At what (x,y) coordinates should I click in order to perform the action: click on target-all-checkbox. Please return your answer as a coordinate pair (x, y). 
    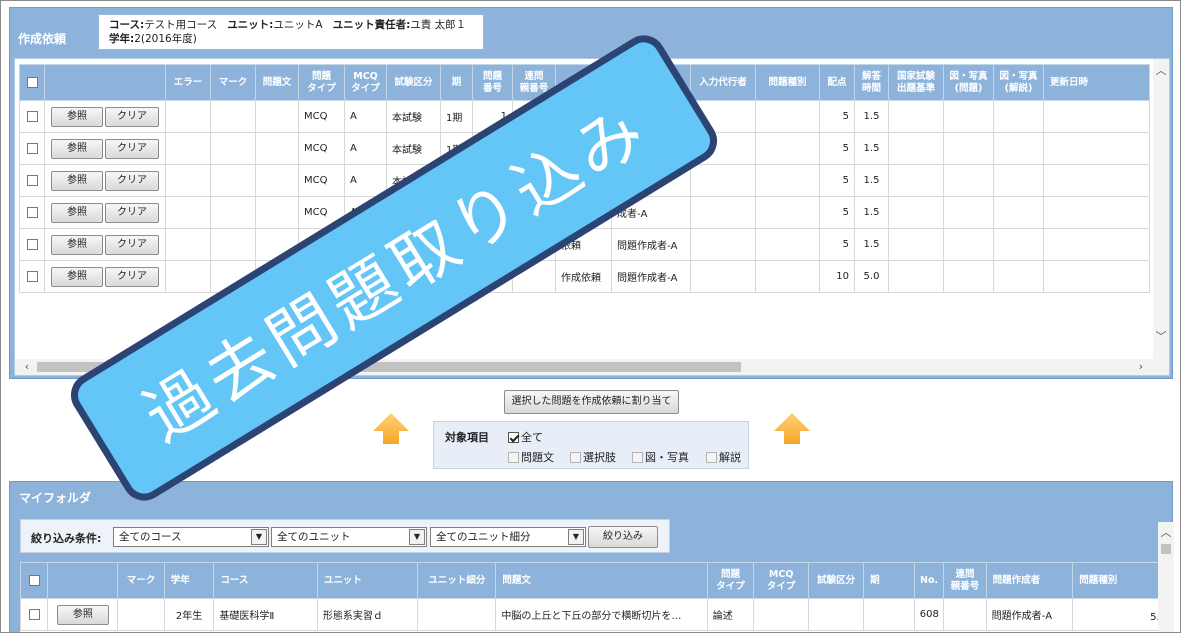
    Looking at the image, I should click on (513, 437).